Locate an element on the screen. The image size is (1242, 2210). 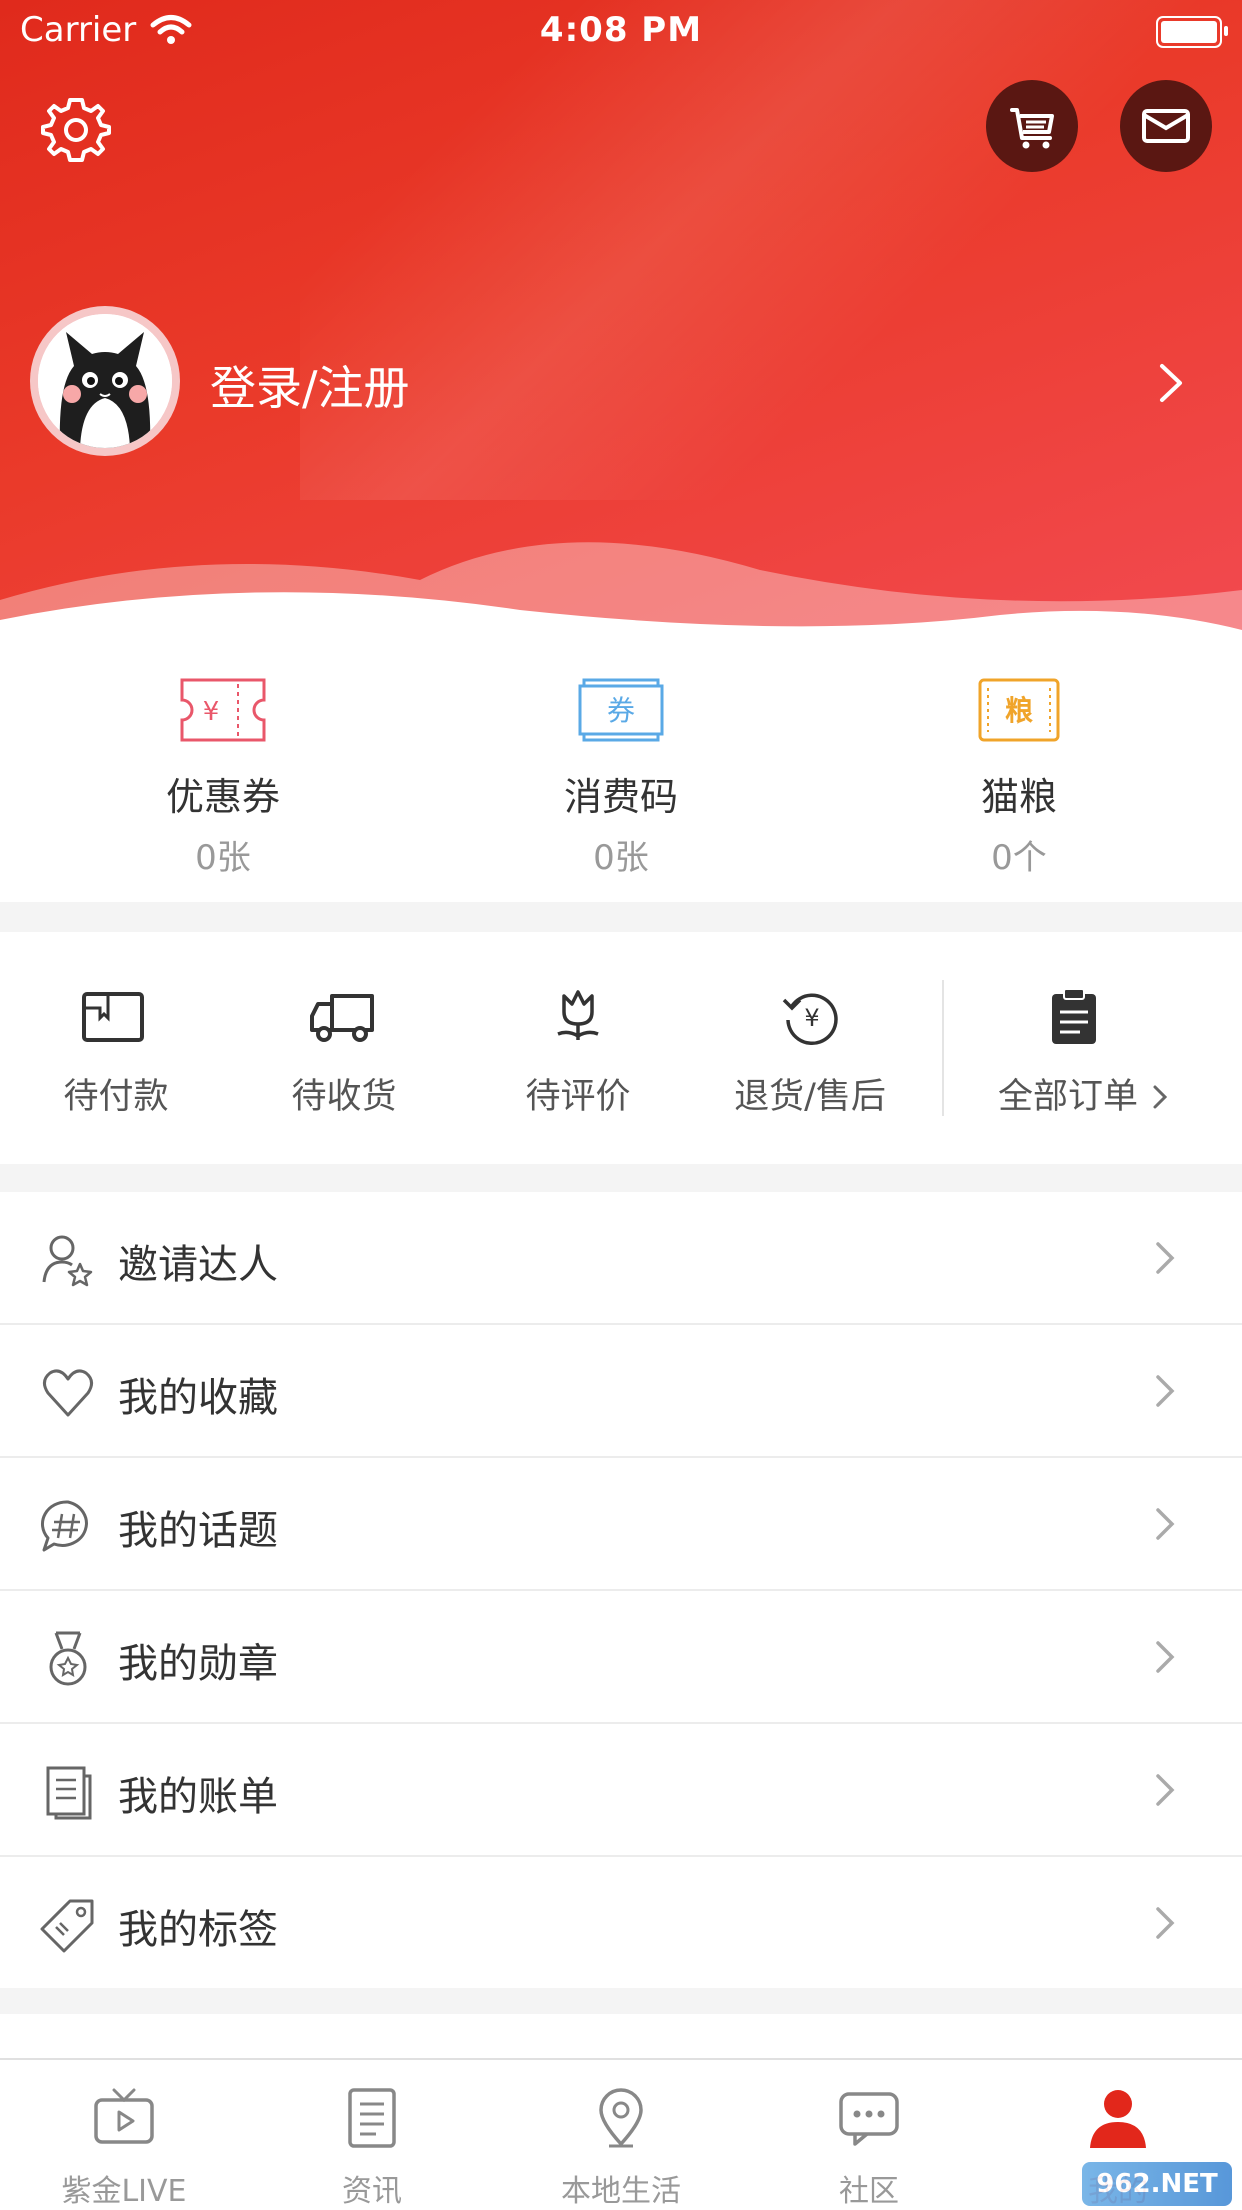
order-shortcuts: 待付款 待收货 待评价 ¥ 退货/售后 全部订单 is located at coordinates (621, 1048).